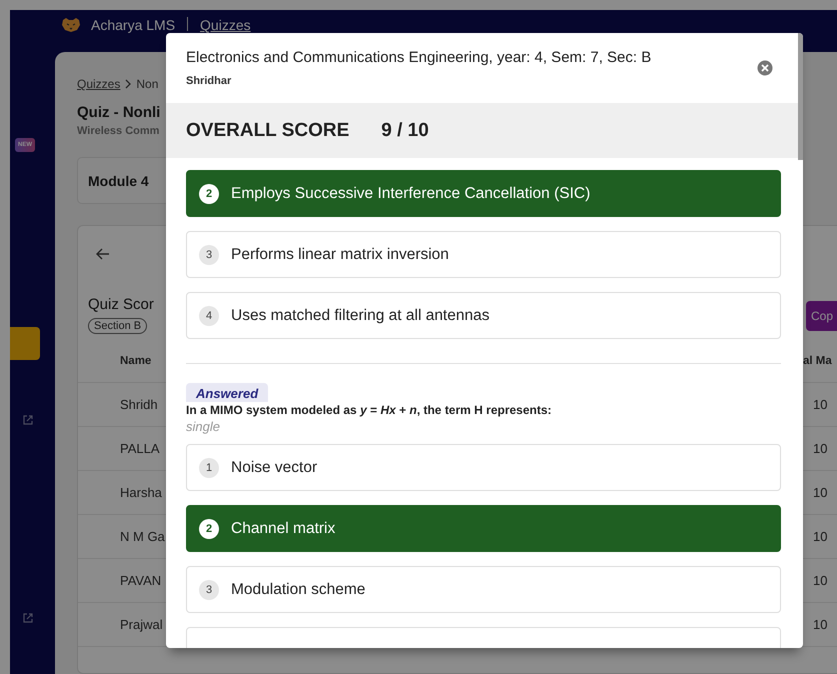 This screenshot has width=837, height=674. What do you see at coordinates (121, 304) in the screenshot?
I see `card-title: Quiz Scor` at bounding box center [121, 304].